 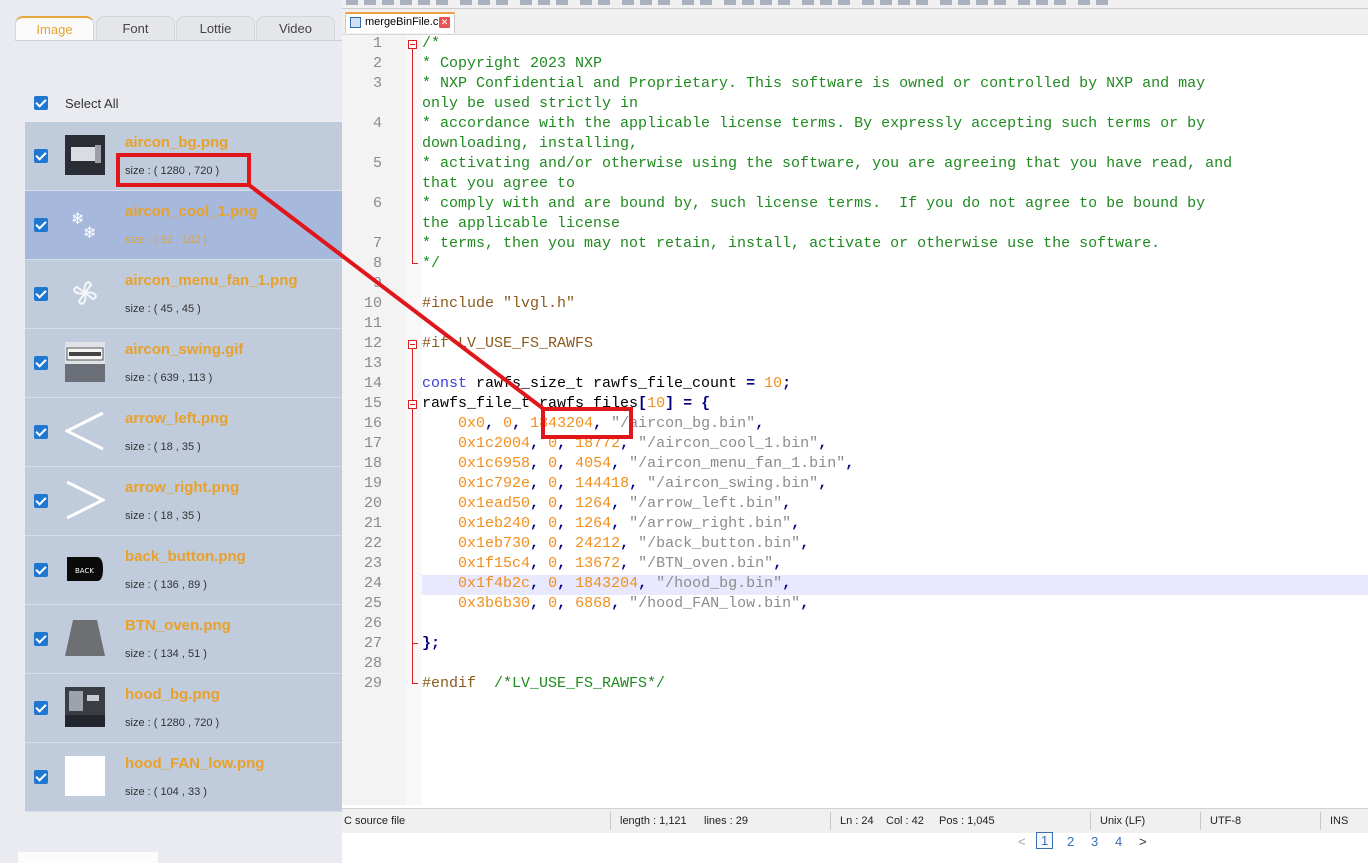 What do you see at coordinates (1122, 821) in the screenshot?
I see `status-eol: Unix (LF)` at bounding box center [1122, 821].